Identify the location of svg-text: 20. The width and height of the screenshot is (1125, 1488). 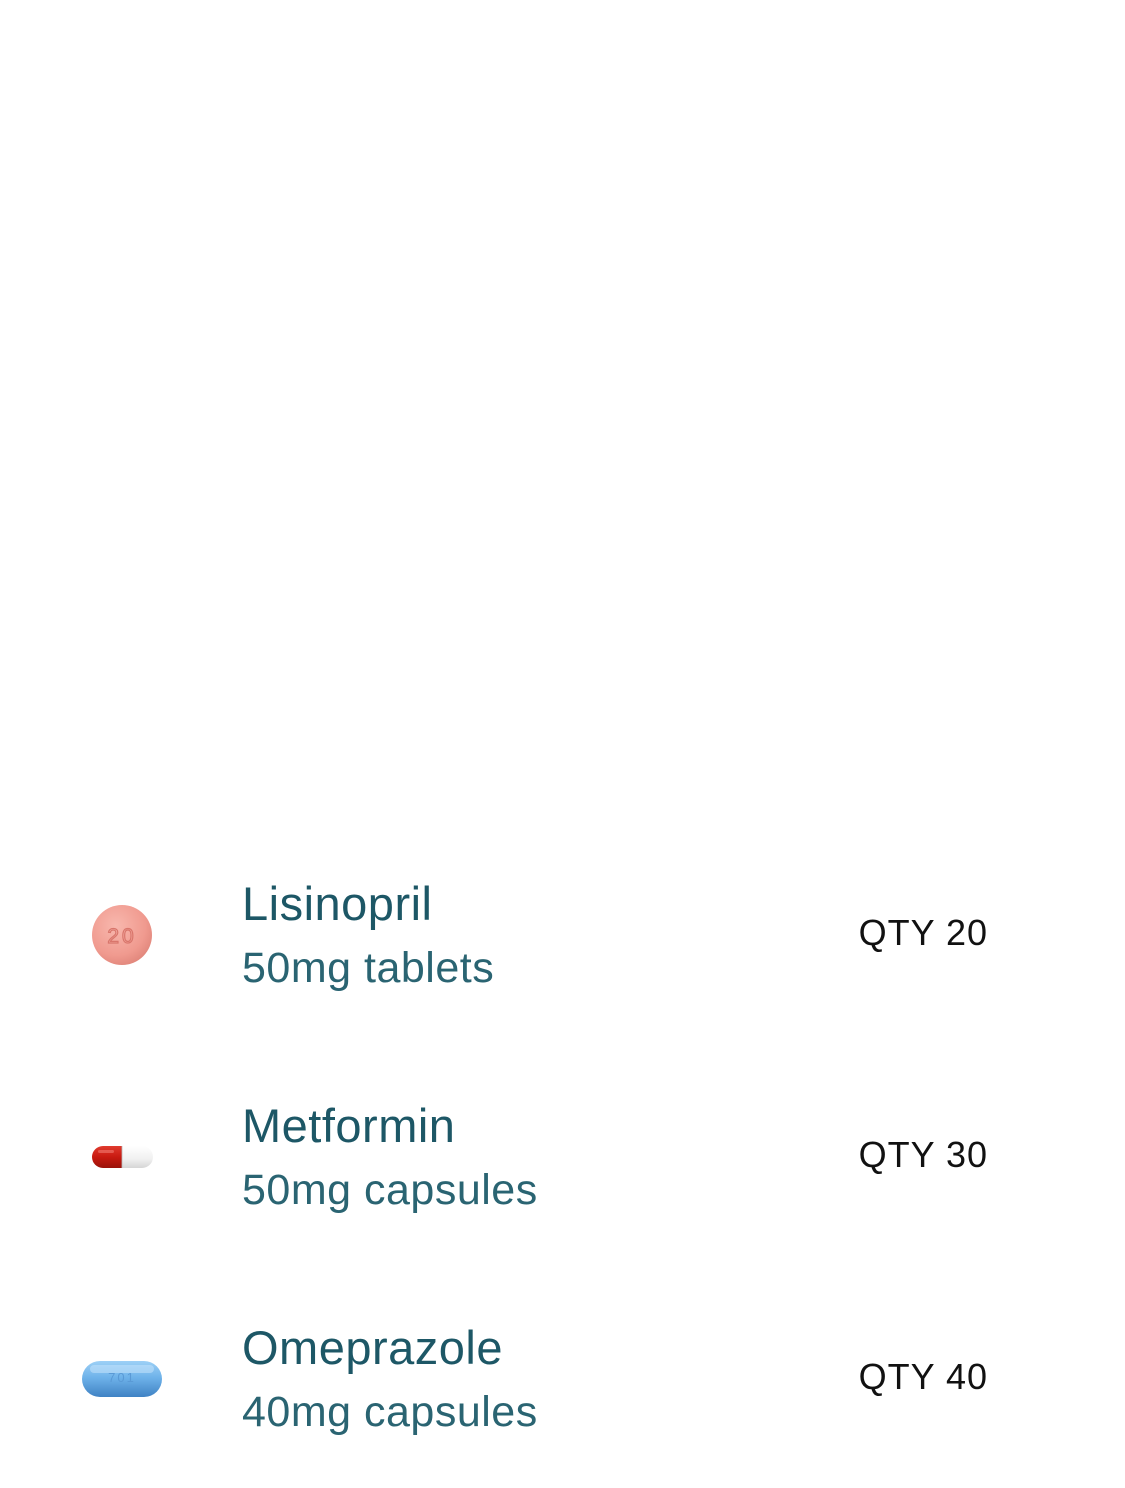
(121, 936).